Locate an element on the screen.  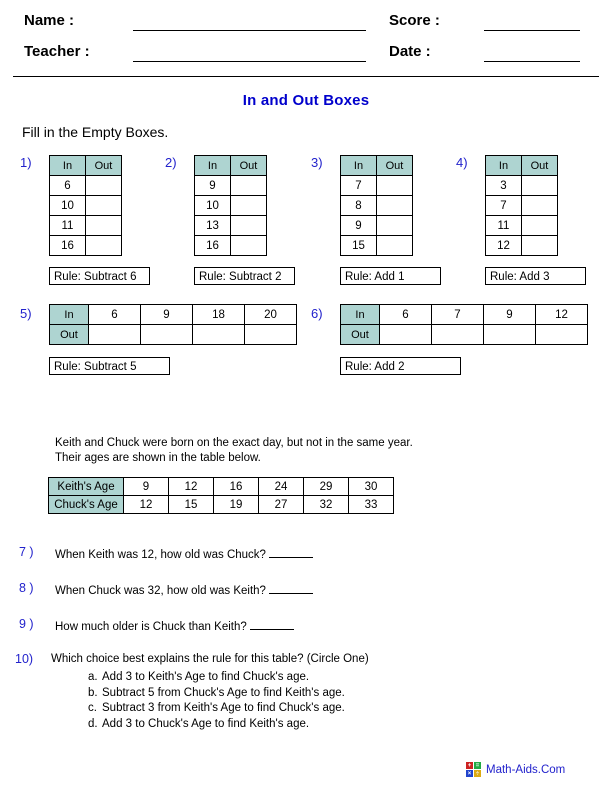
question-number-8: 8 ) is located at coordinates (26, 588).